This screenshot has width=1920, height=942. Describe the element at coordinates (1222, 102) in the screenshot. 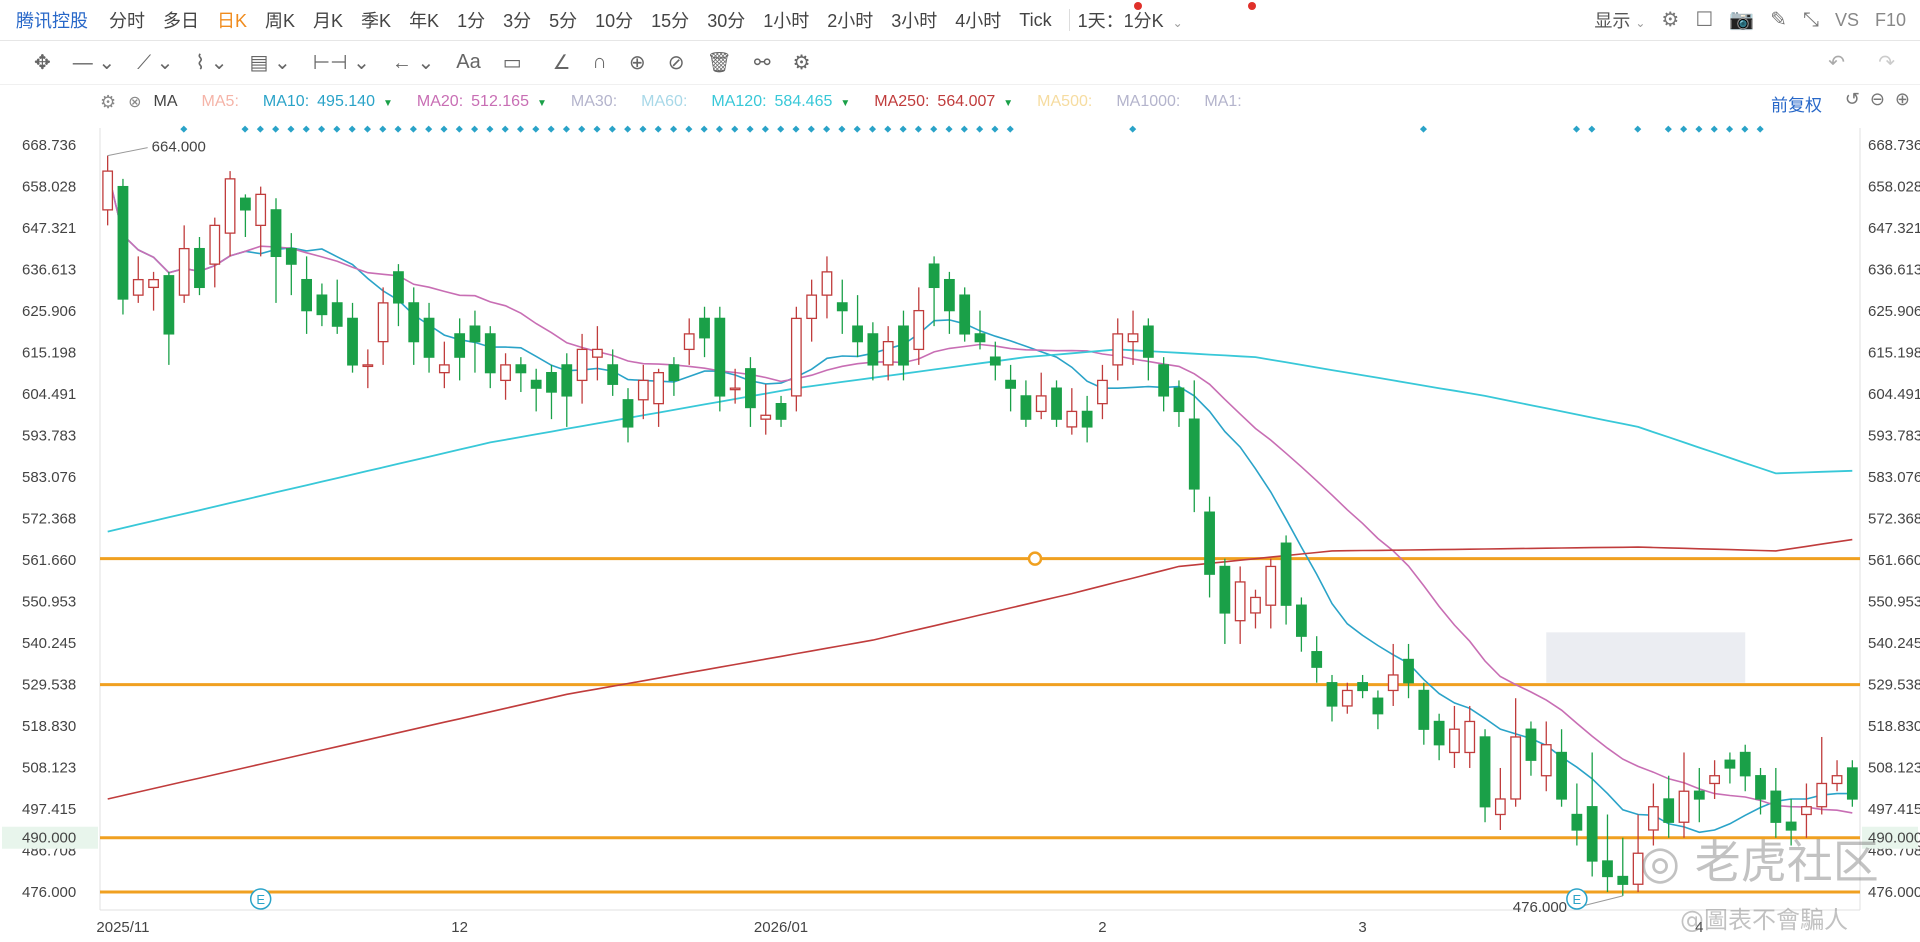

I see `ma-legend-item: MA1:` at that location.